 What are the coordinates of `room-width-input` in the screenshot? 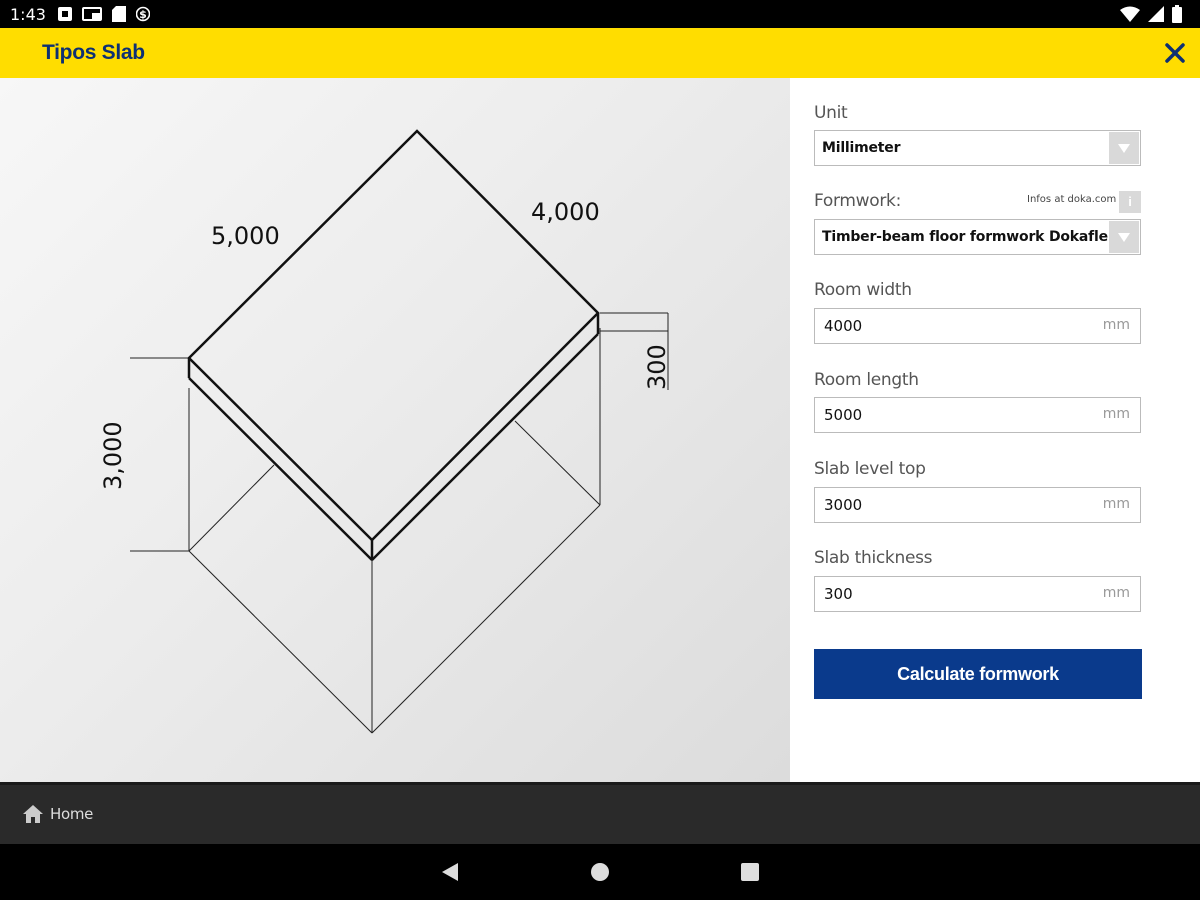 It's located at (950, 326).